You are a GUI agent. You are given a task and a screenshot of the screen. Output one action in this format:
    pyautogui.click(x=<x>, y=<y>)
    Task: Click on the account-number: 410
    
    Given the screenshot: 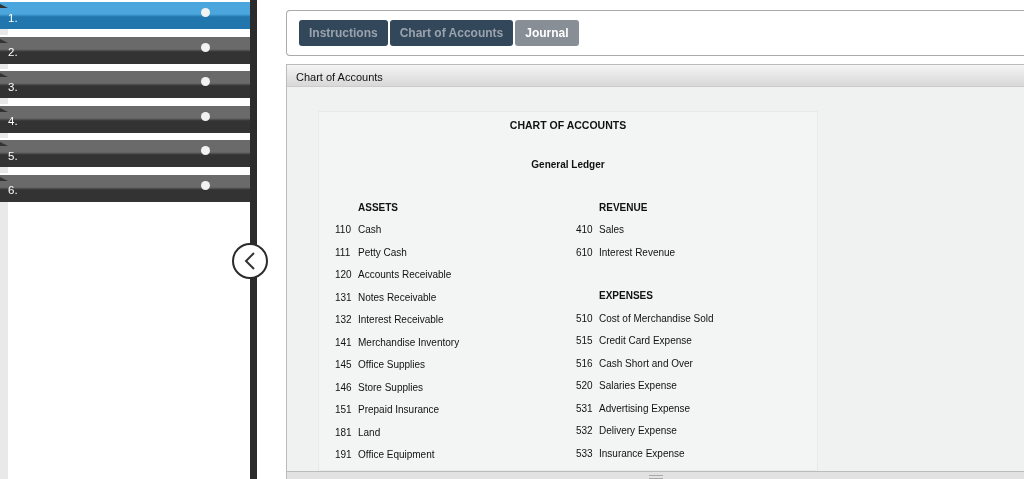 What is the action you would take?
    pyautogui.click(x=585, y=230)
    